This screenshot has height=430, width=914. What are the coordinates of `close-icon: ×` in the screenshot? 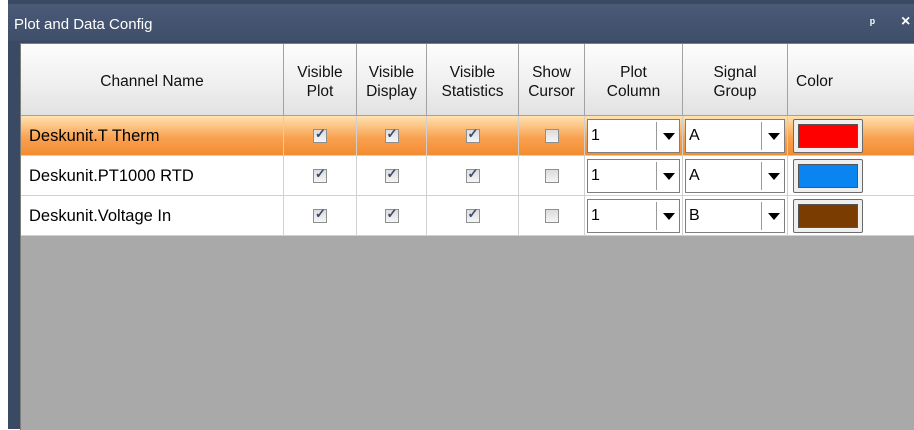 It's located at (905, 22).